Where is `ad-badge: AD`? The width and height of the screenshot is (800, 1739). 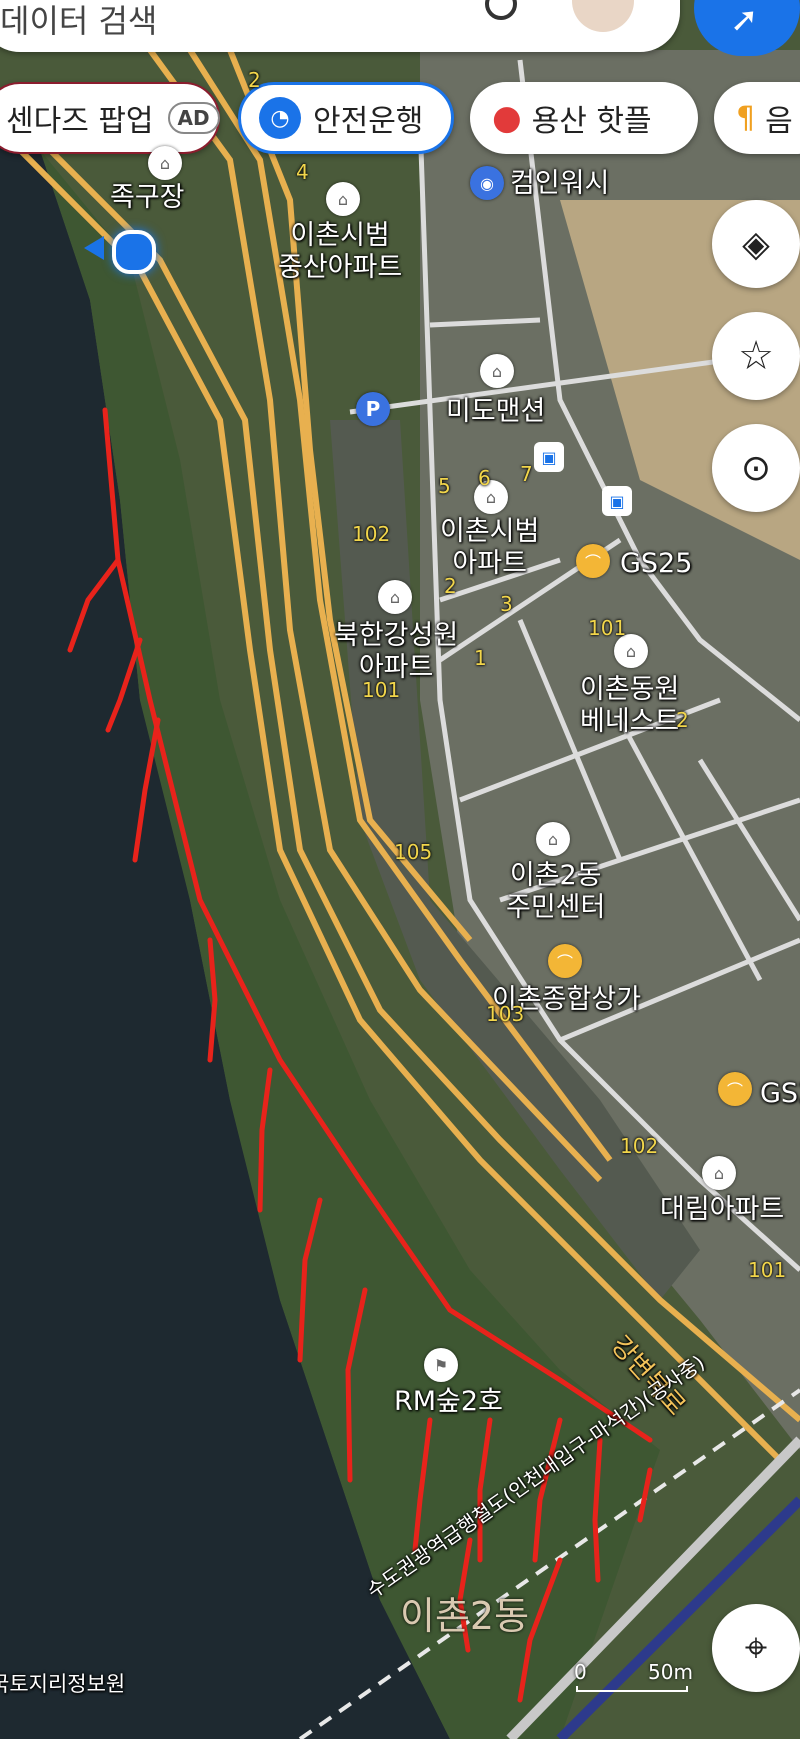 ad-badge: AD is located at coordinates (193, 118).